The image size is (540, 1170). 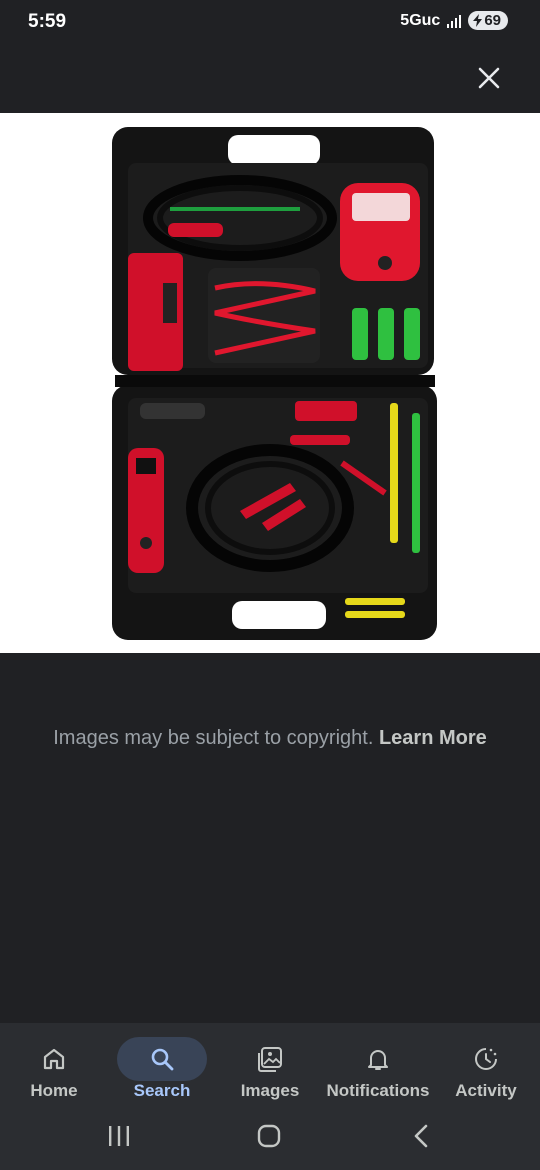 I want to click on nav-search: Search, so click(x=162, y=1068).